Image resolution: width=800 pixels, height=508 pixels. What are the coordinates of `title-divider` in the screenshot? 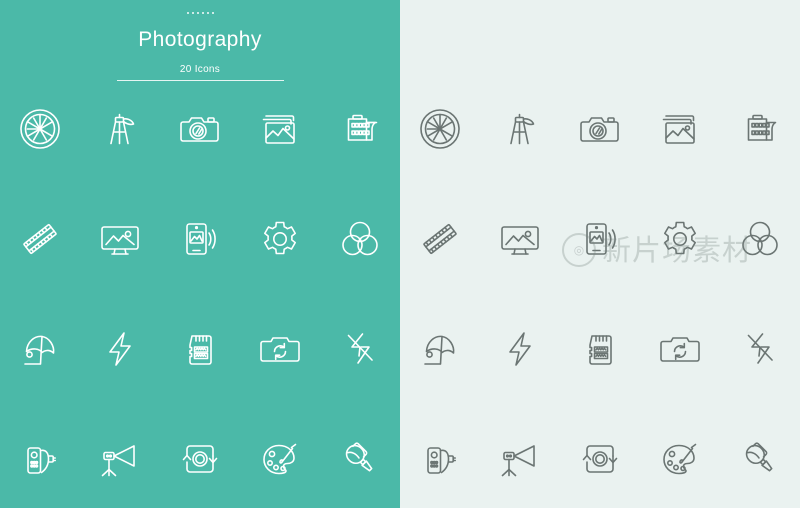 It's located at (200, 80).